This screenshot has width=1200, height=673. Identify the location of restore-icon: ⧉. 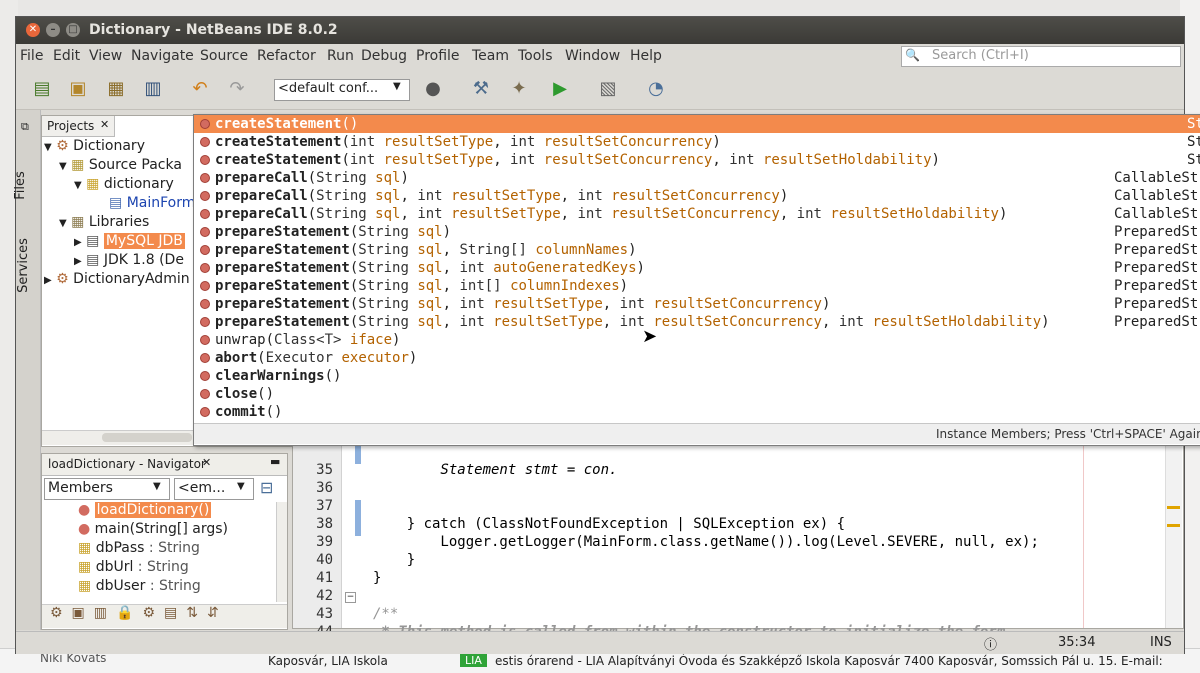
(25, 127).